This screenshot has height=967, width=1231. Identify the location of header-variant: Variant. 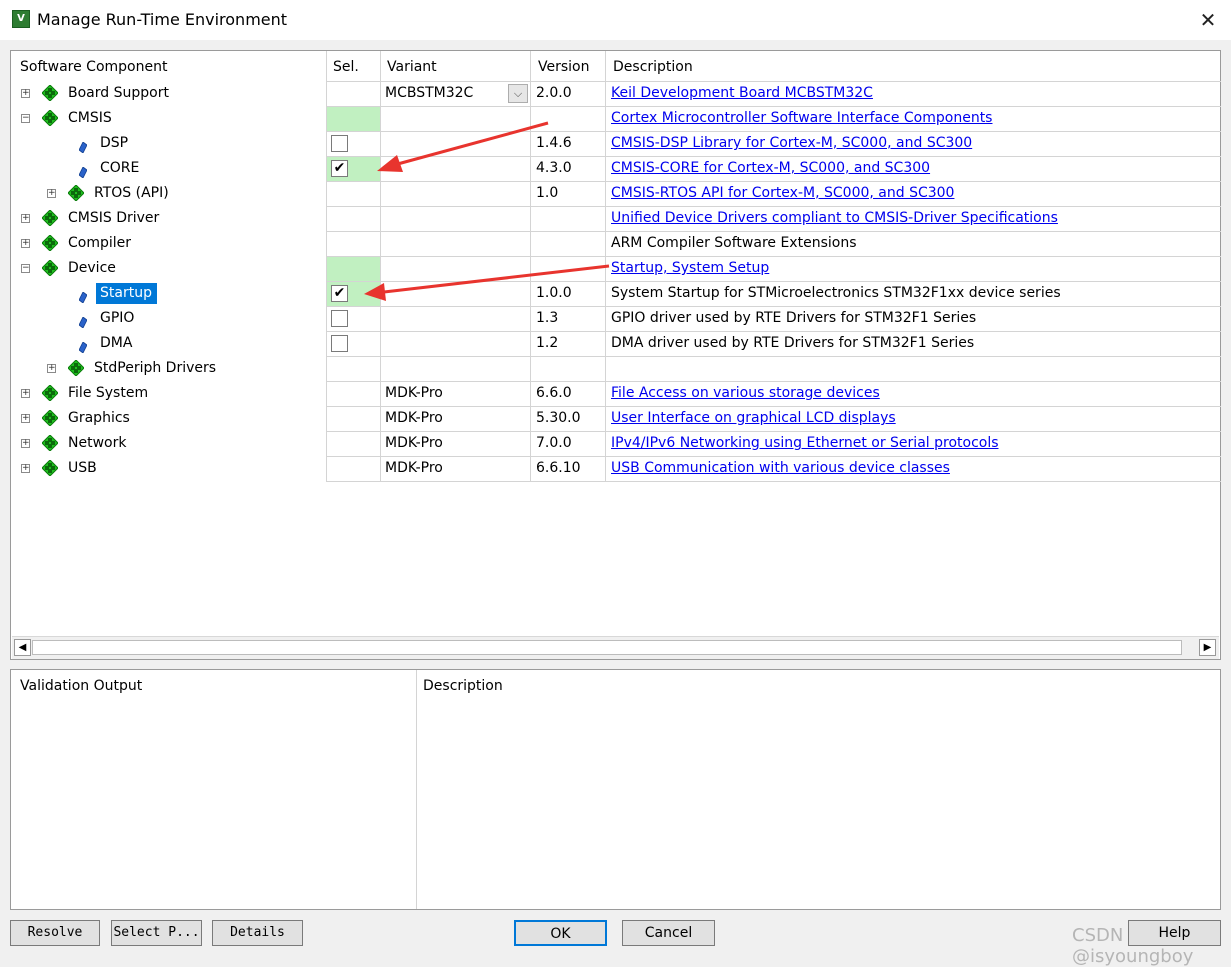
(412, 65).